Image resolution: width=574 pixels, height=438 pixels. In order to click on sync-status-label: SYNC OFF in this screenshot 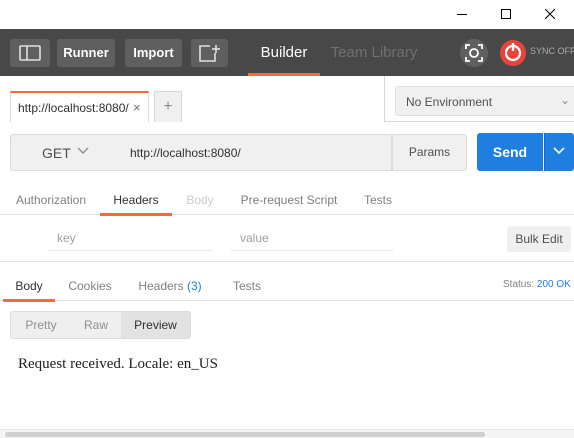, I will do `click(552, 51)`.